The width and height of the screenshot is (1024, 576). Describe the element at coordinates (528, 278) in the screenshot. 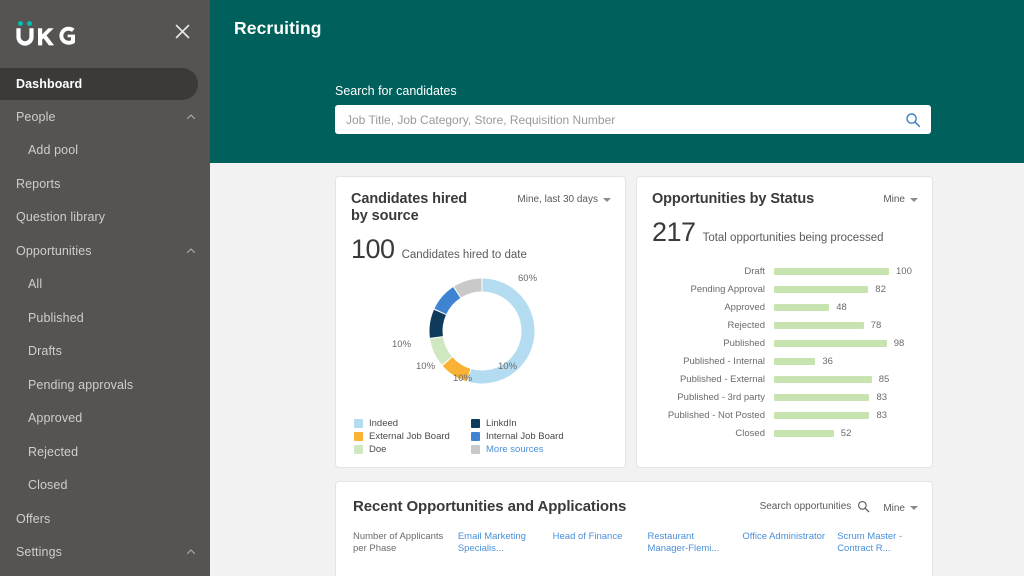

I see `donut-pct-indeed: 60%` at that location.